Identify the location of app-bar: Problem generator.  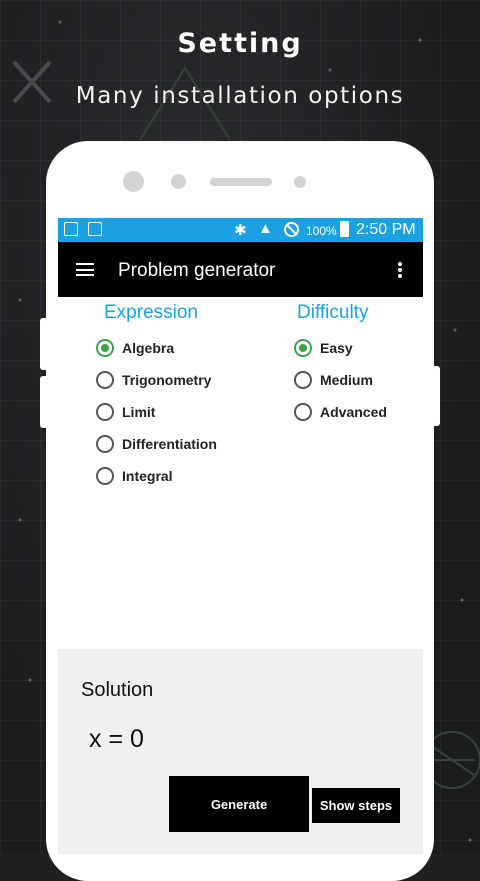
(240, 269).